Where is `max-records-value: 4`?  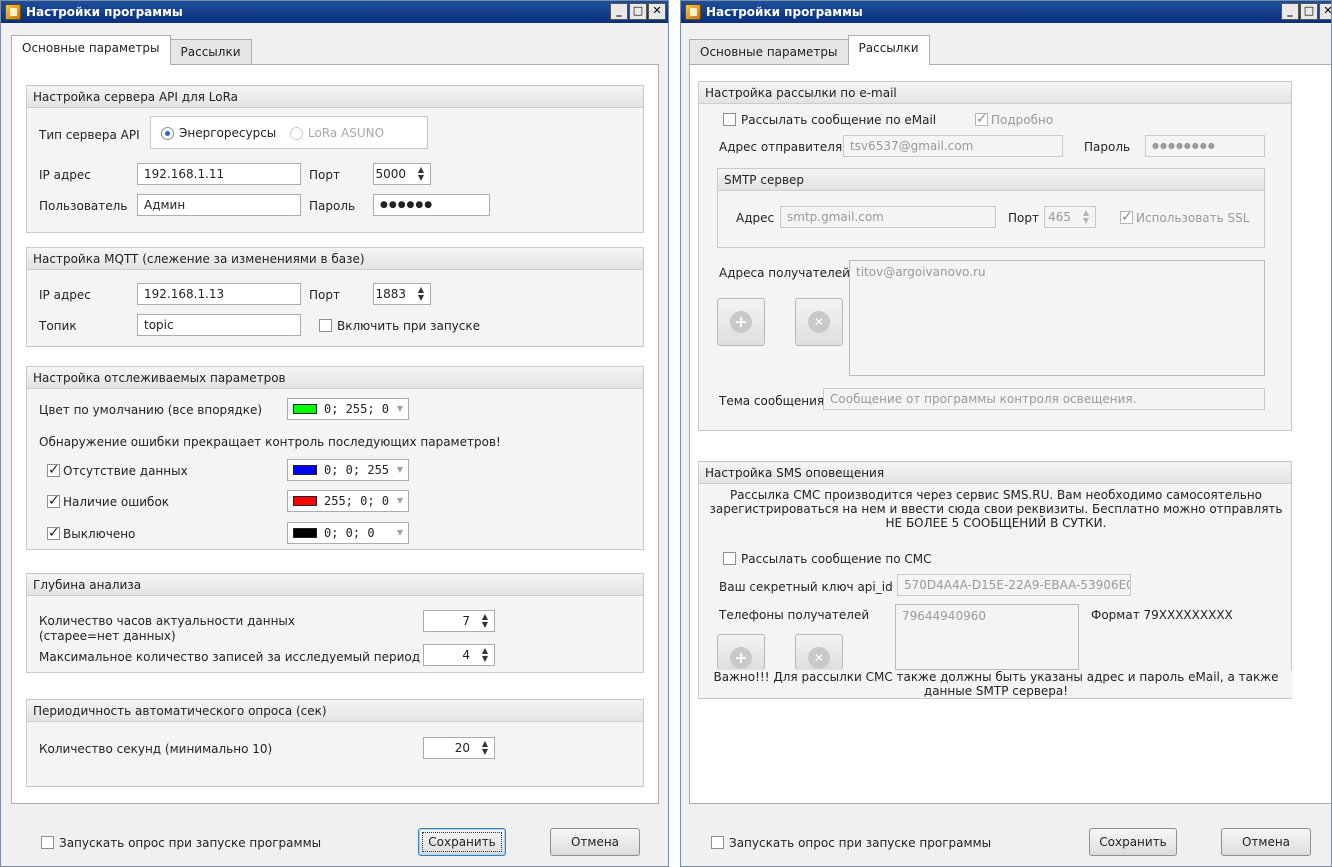
max-records-value: 4 is located at coordinates (466, 655).